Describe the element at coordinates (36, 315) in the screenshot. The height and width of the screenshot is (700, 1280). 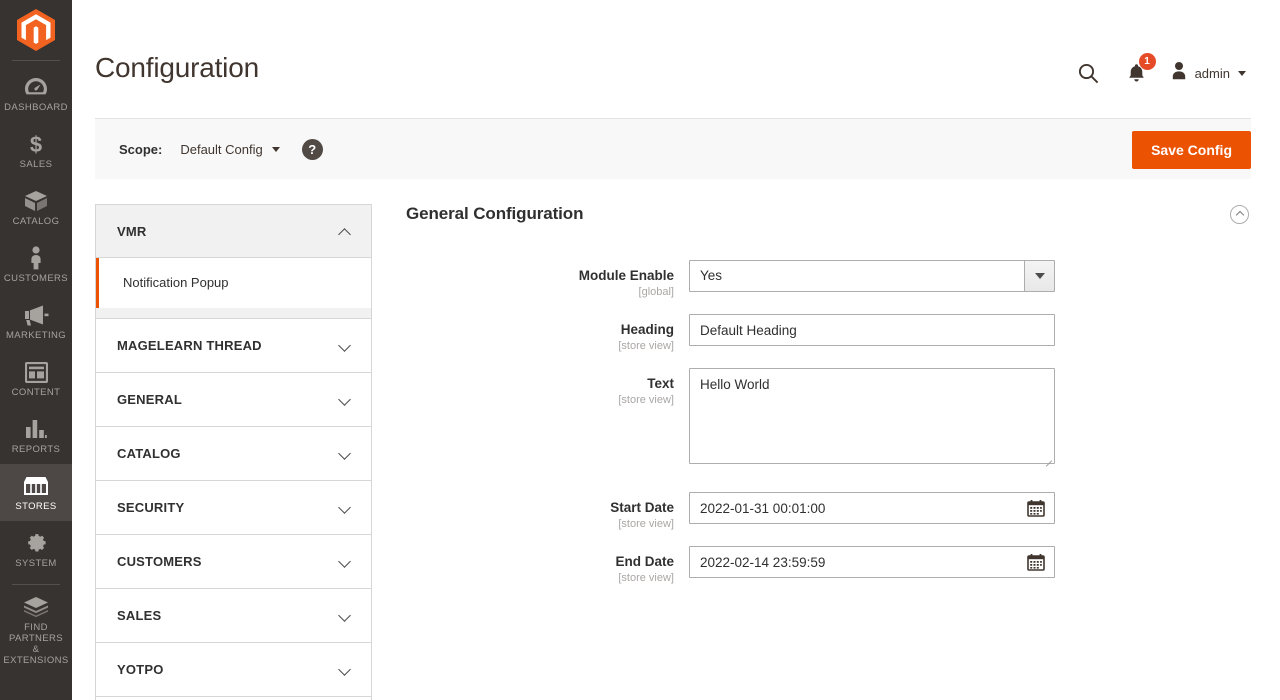
I see `megaphone-icon` at that location.